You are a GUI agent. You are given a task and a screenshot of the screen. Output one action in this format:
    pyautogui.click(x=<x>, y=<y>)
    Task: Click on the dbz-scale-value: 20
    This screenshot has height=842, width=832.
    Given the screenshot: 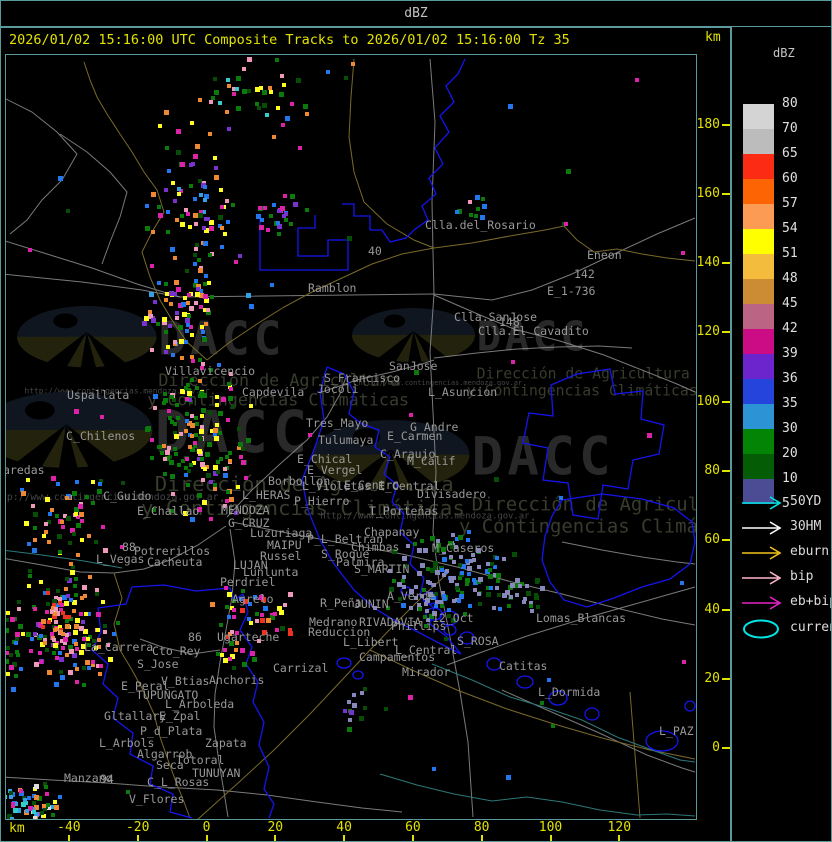 What is the action you would take?
    pyautogui.click(x=790, y=453)
    